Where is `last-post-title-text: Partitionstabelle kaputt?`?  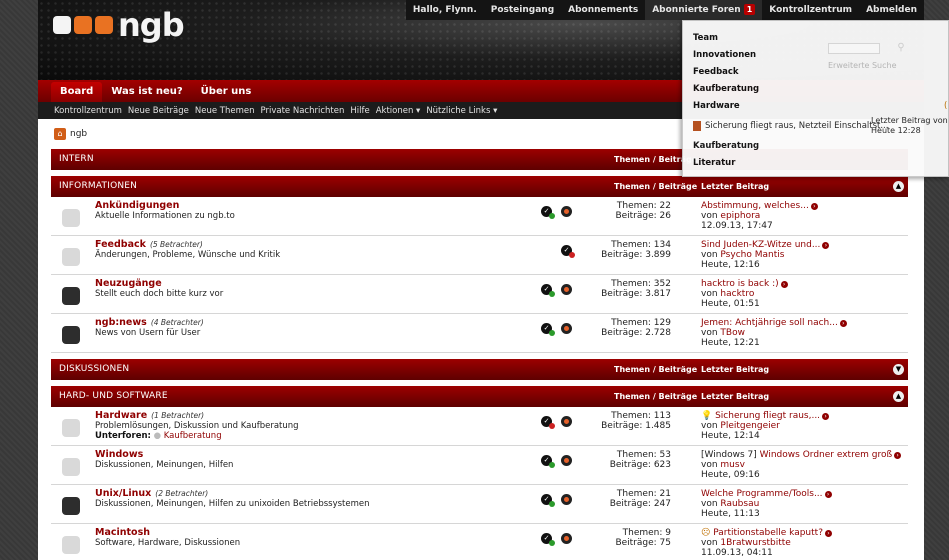
last-post-title-text: Partitionstabelle kaputt? is located at coordinates (768, 533).